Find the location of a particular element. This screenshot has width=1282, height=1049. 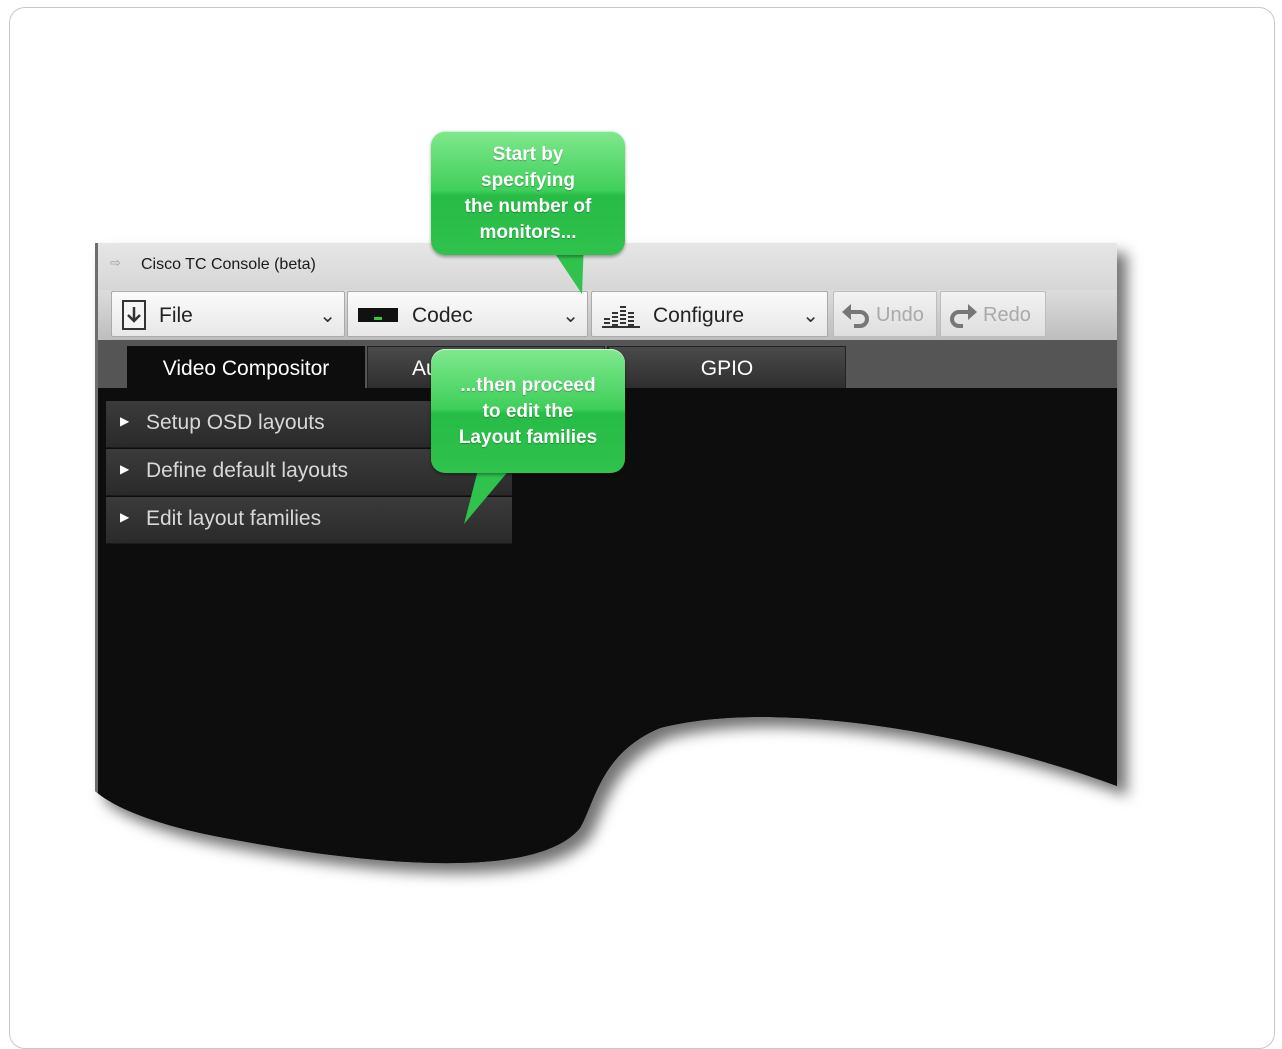

callout-line: ...then proceed is located at coordinates (528, 385).